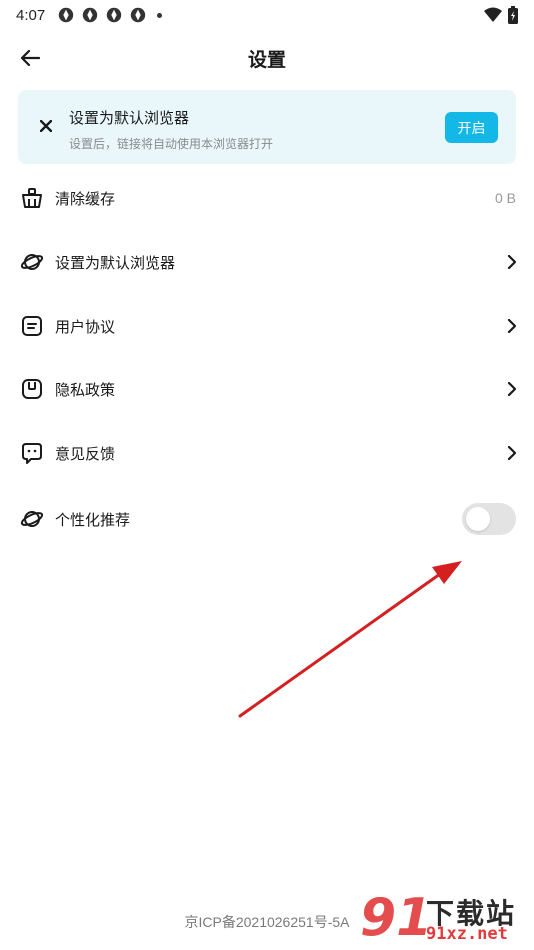 The image size is (534, 950). What do you see at coordinates (471, 127) in the screenshot?
I see `enable-default-browser-button: 开启` at bounding box center [471, 127].